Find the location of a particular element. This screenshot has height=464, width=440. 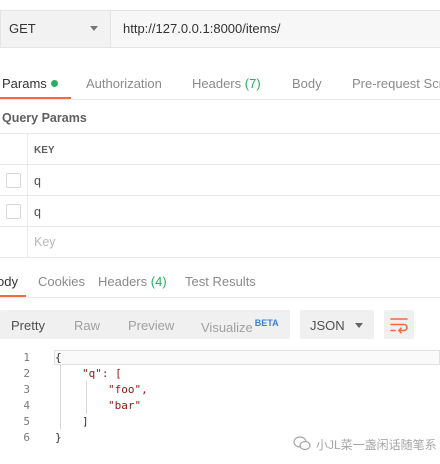

tab-pre-request-script: Pre-request Scri is located at coordinates (396, 83).